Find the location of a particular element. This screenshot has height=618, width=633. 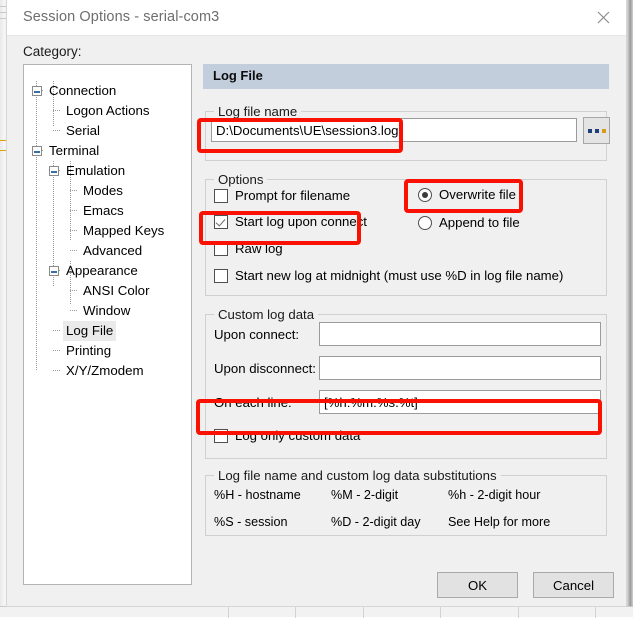

sidebar-item-label: Mapped Keys is located at coordinates (124, 230).